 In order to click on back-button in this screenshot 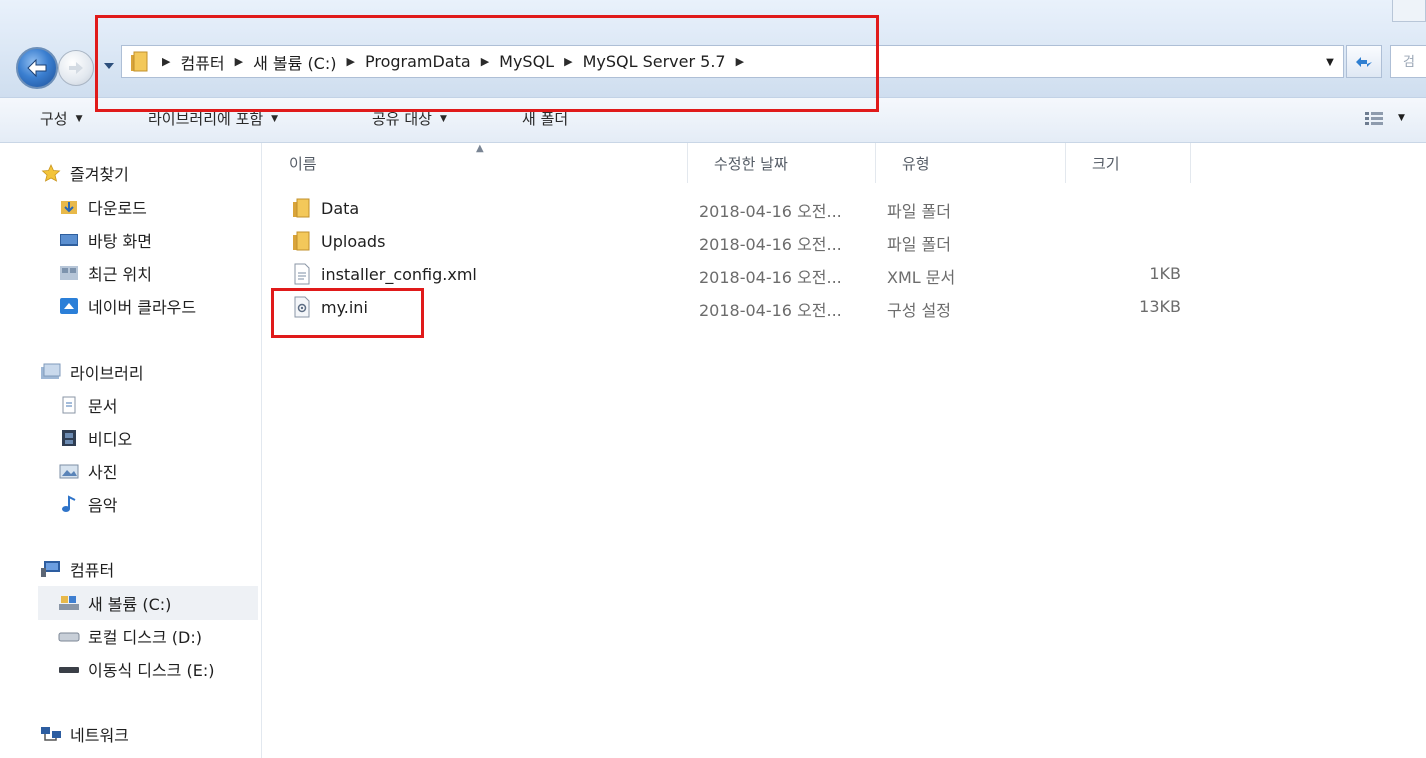, I will do `click(37, 68)`.